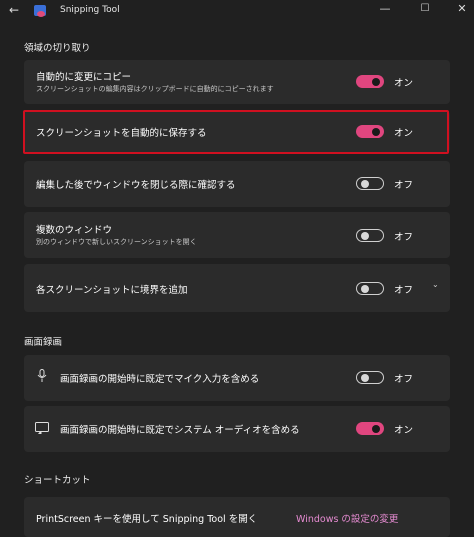  I want to click on section-title-region-snip: 領域の切り取り, so click(57, 48).